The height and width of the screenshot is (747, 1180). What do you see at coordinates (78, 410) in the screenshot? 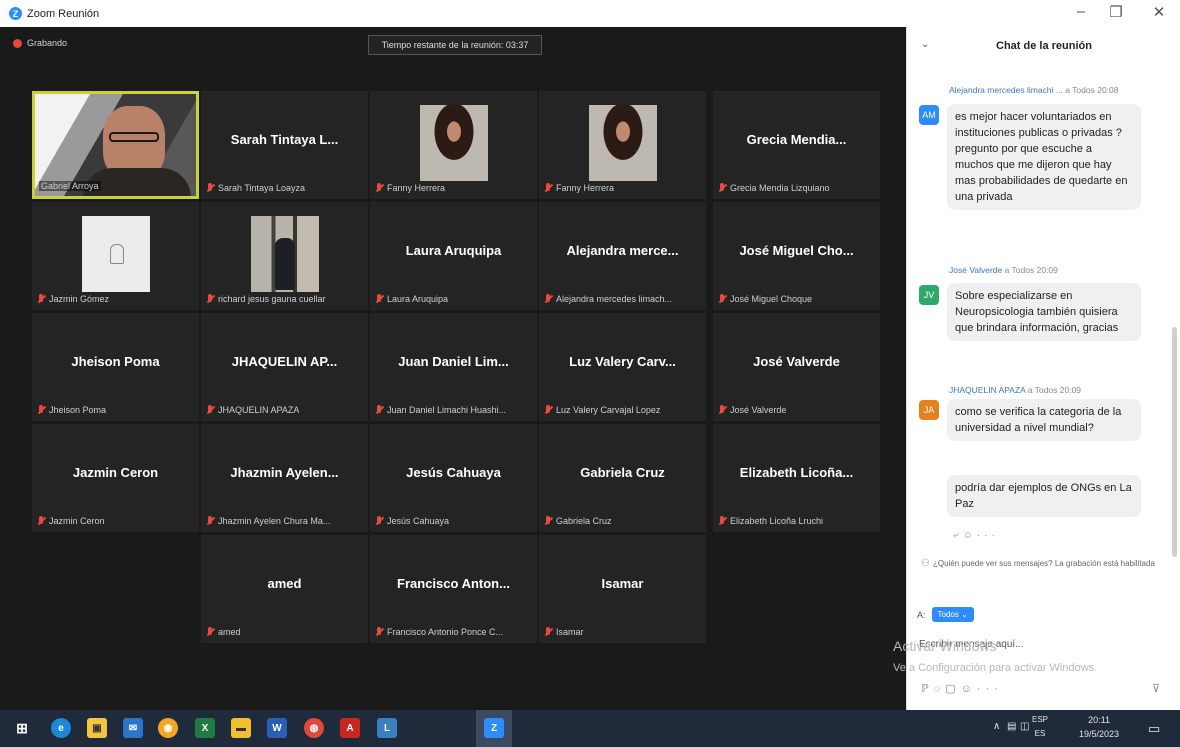
I see `participant-name: Jheison Poma` at bounding box center [78, 410].